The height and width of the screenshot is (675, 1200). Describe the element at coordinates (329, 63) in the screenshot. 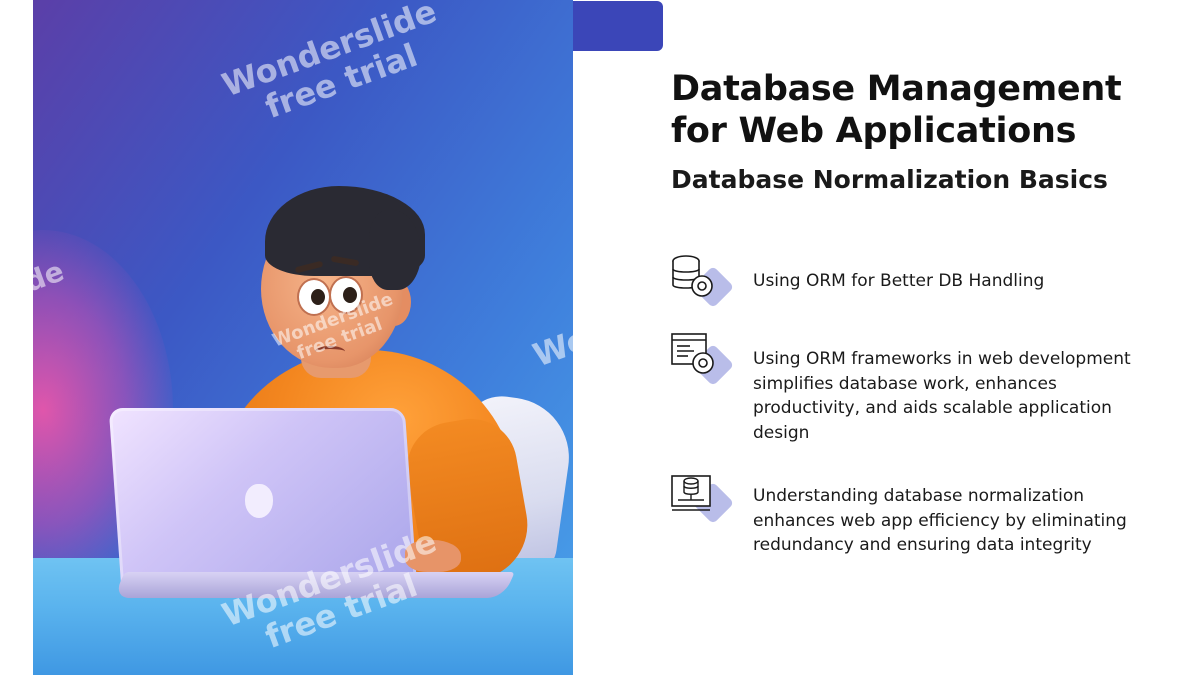

I see `watermark: Wonderslide free trial` at that location.